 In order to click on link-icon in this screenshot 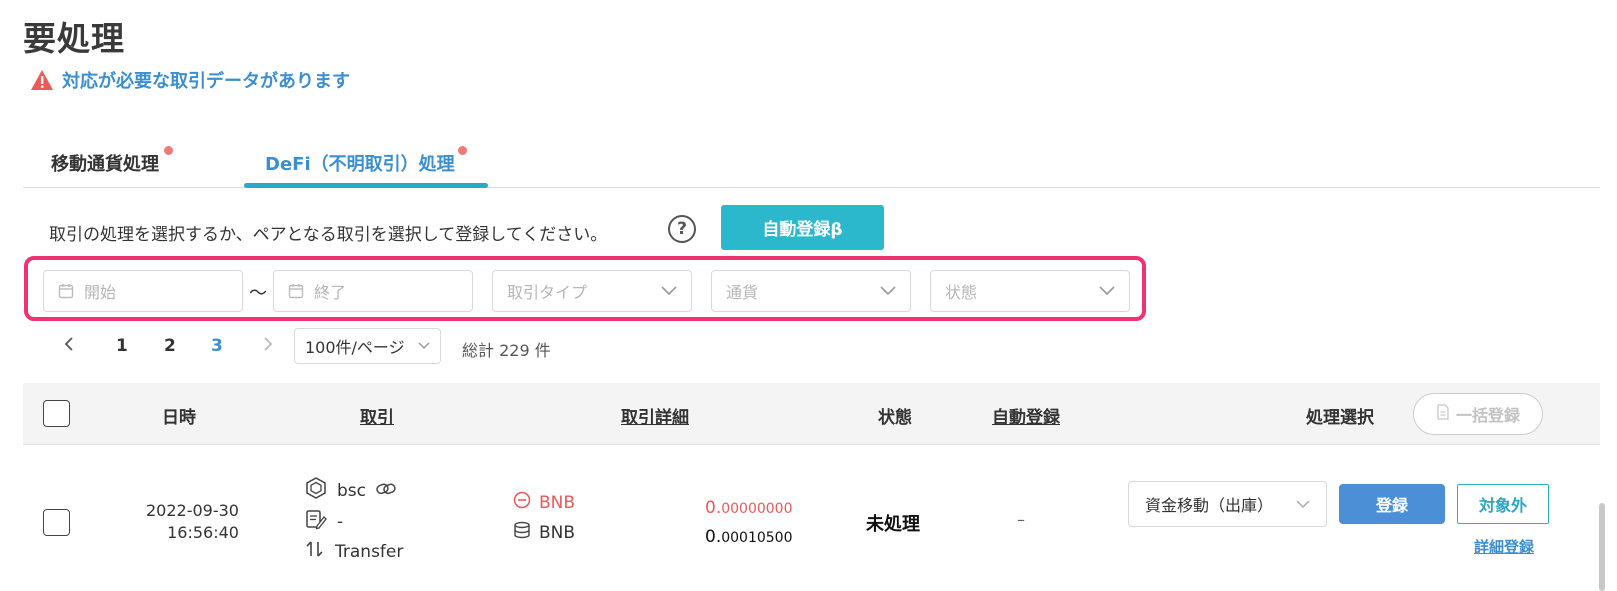, I will do `click(386, 491)`.